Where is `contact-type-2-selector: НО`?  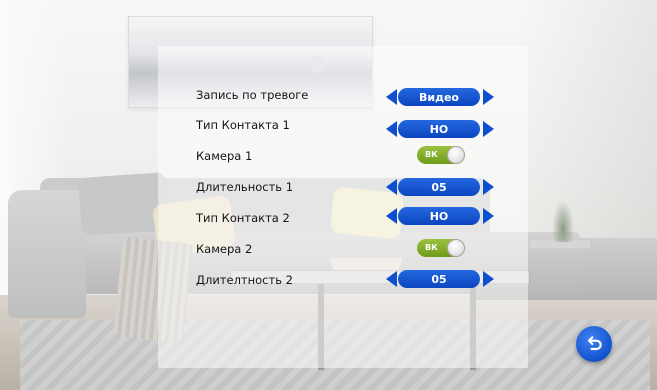
contact-type-2-selector: НО is located at coordinates (440, 216).